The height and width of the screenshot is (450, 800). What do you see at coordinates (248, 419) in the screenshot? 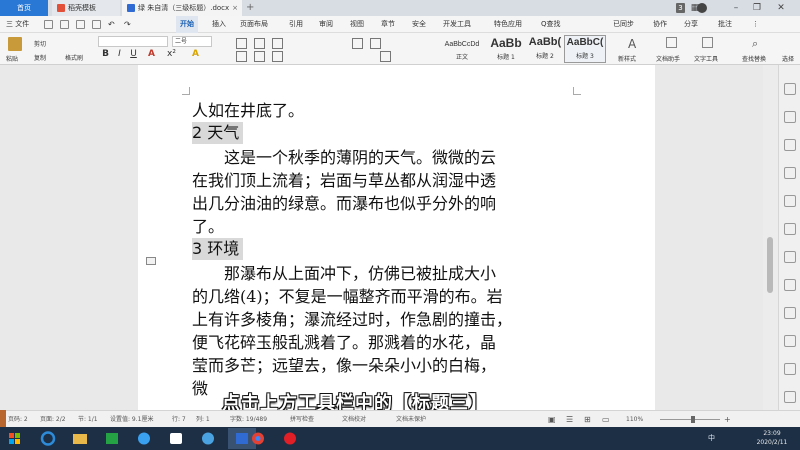
I see `status-words: 字数: 19/489` at bounding box center [248, 419].